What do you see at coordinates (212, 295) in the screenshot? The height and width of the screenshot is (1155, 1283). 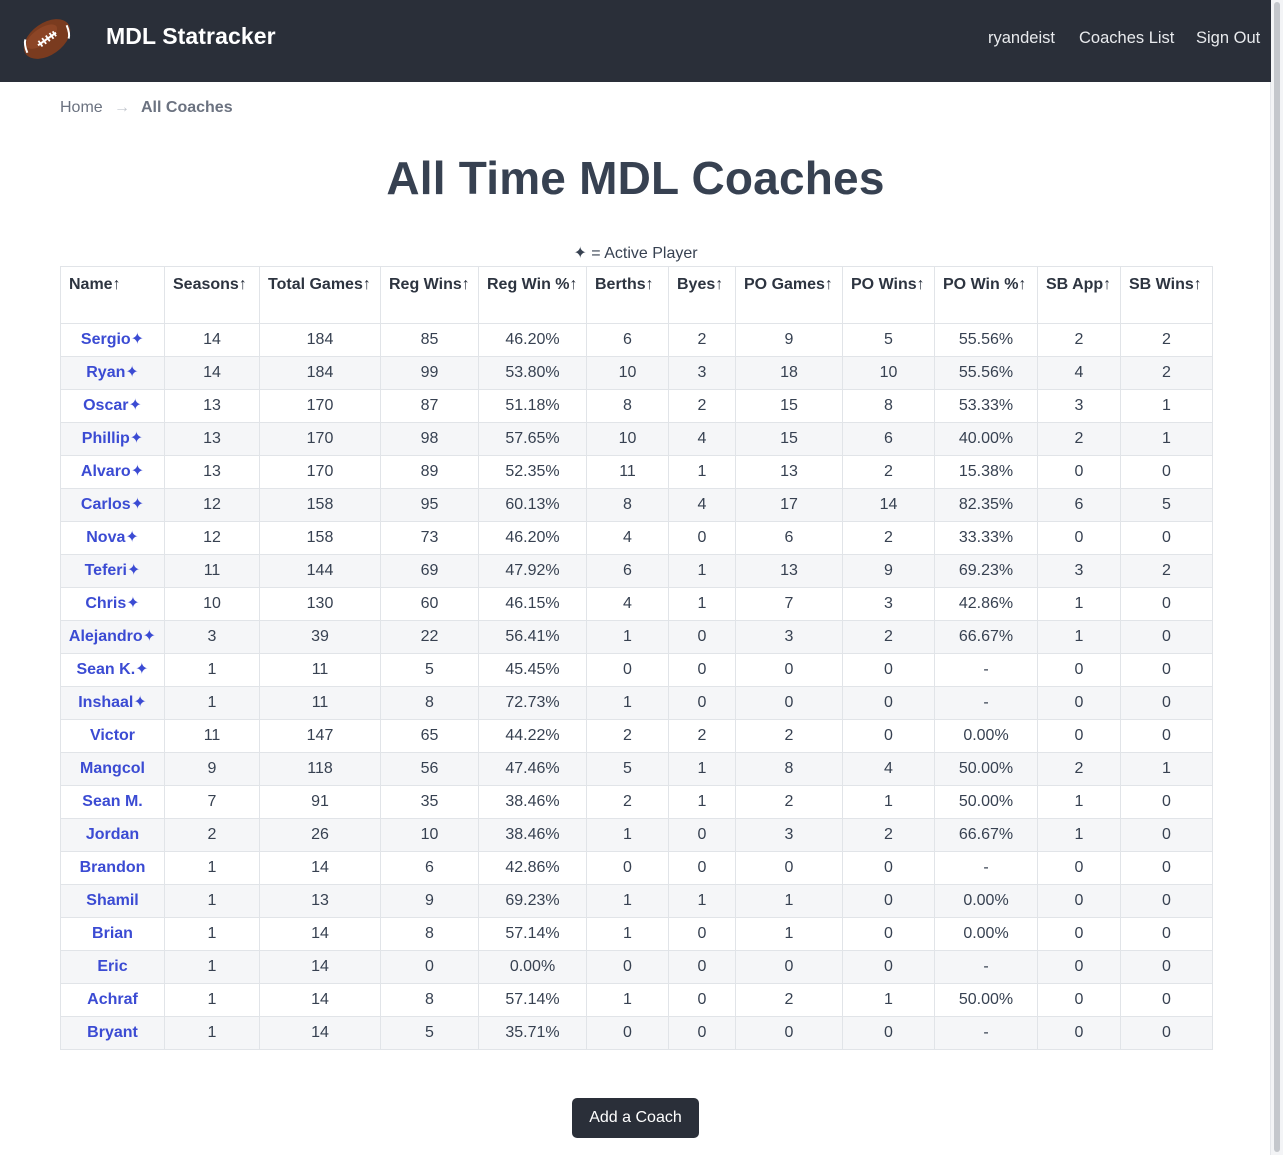 I see `column-header-seasons: Seasons↑` at bounding box center [212, 295].